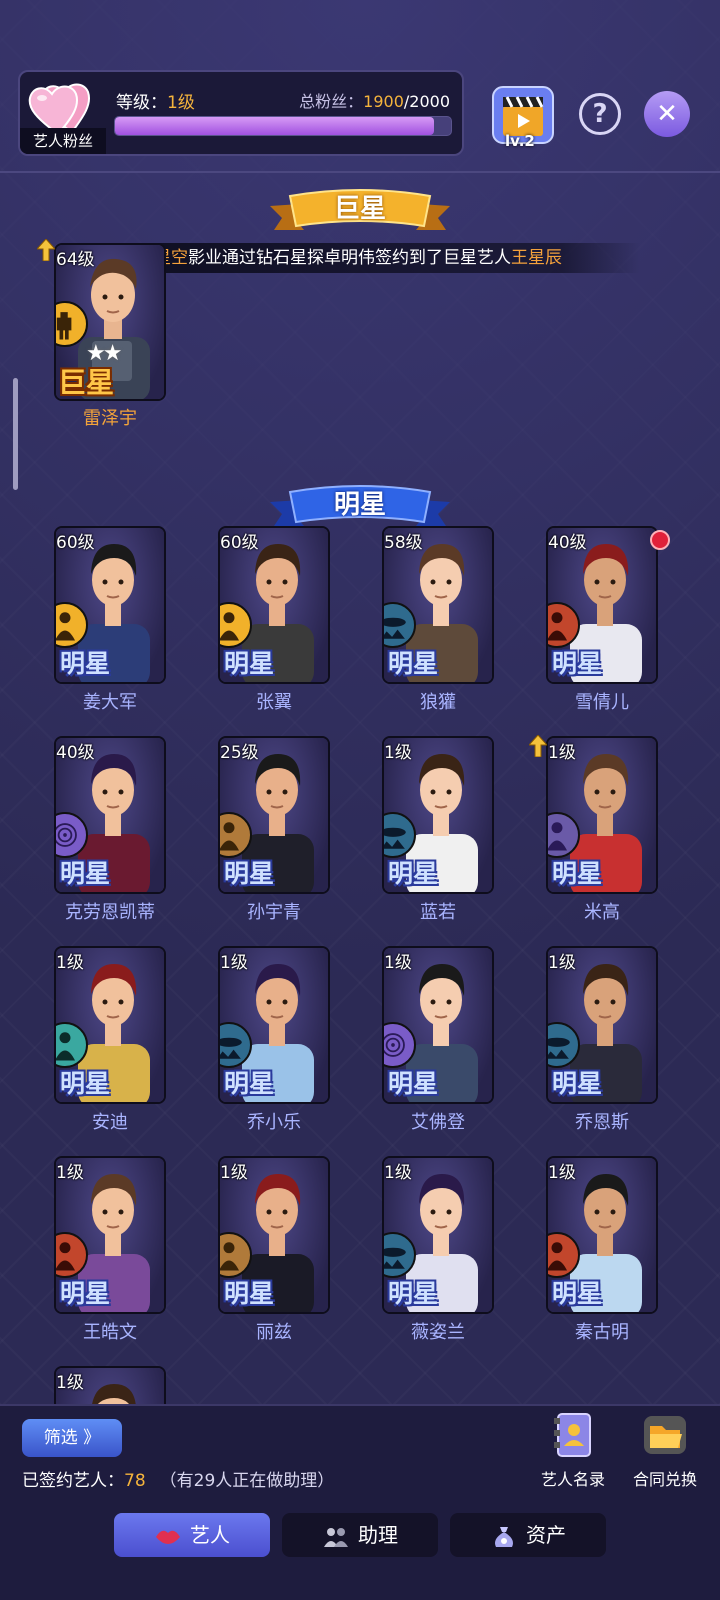 This screenshot has width=720, height=1600. I want to click on folder-icon, so click(665, 1435).